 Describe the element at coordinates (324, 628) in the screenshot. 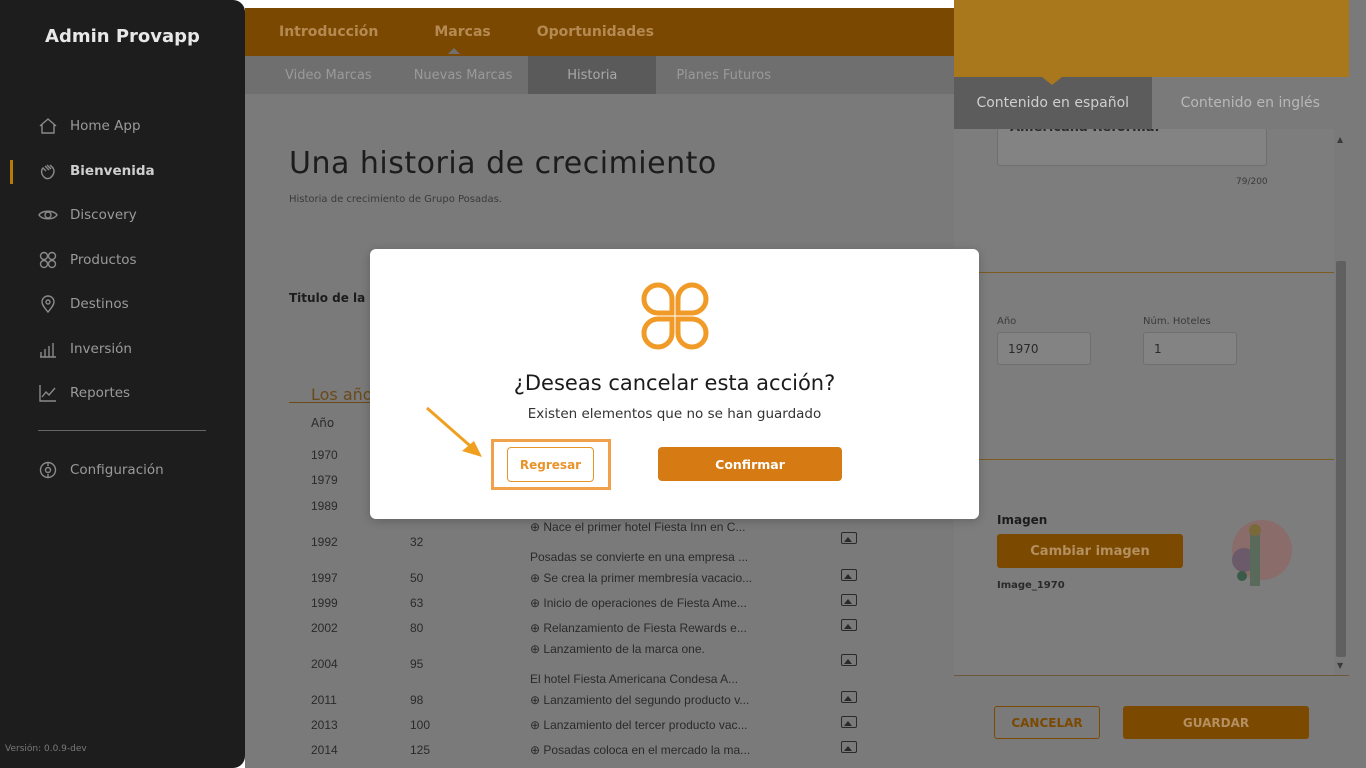

I see `row-year: 2002` at that location.